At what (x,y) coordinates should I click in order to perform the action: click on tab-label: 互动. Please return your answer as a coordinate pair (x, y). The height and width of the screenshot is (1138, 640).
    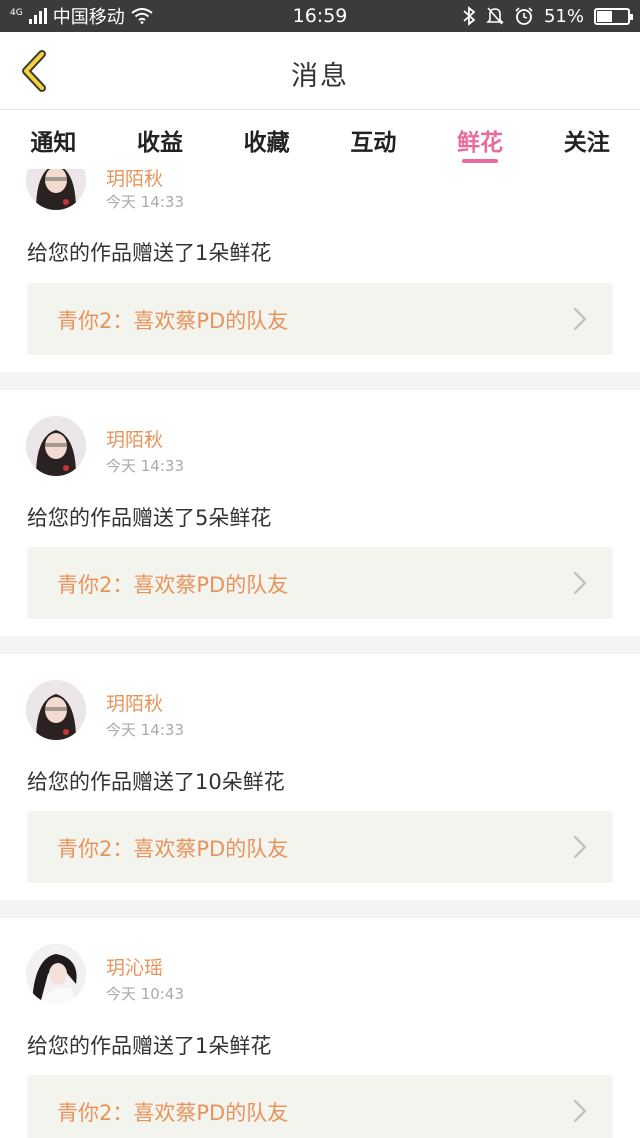
    Looking at the image, I should click on (373, 143).